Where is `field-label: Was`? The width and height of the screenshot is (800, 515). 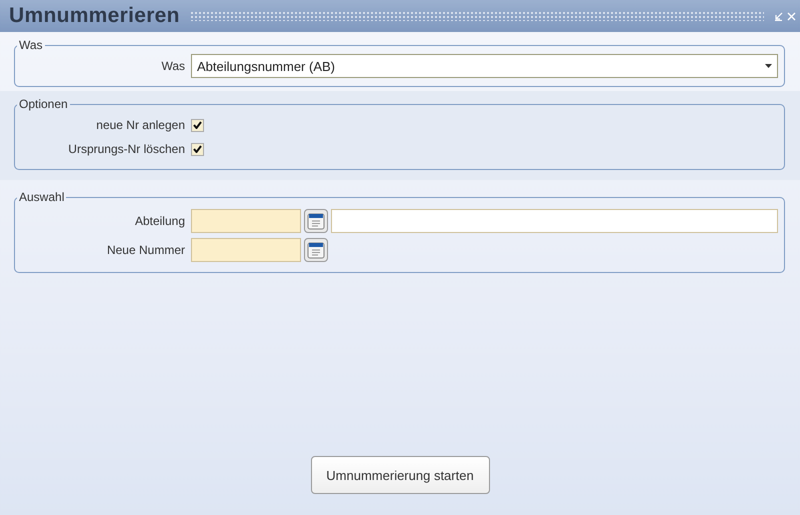 field-label: Was is located at coordinates (172, 66).